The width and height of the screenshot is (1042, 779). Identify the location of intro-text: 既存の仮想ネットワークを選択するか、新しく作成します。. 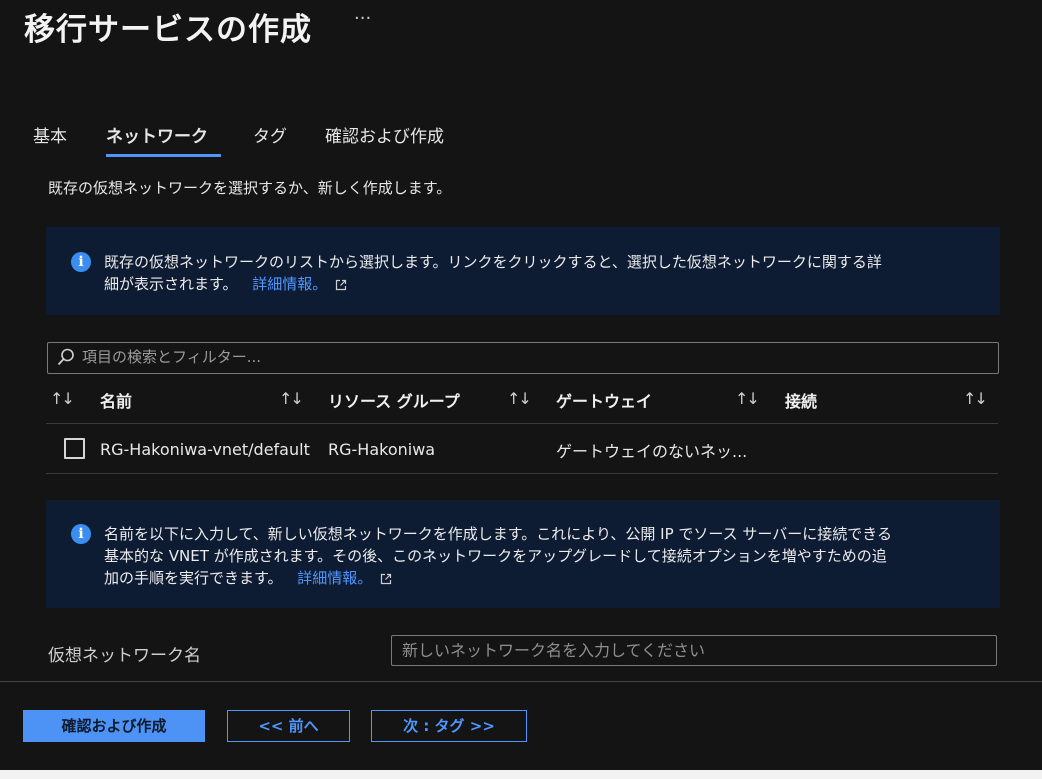
(250, 188).